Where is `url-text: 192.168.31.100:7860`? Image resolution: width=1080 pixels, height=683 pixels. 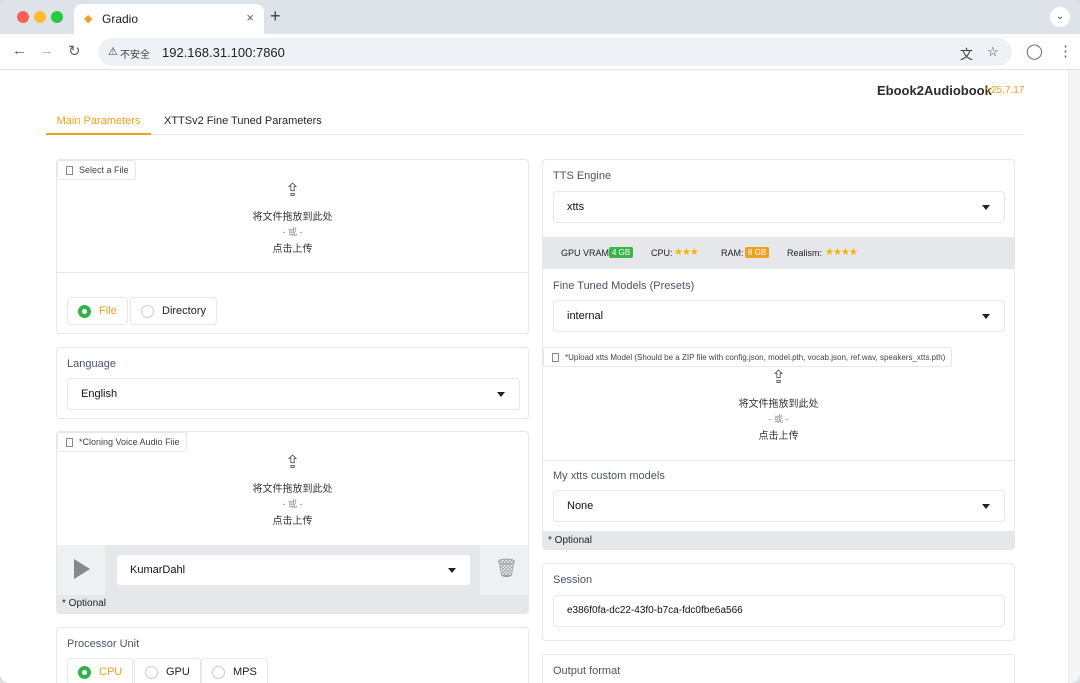
url-text: 192.168.31.100:7860 is located at coordinates (223, 52).